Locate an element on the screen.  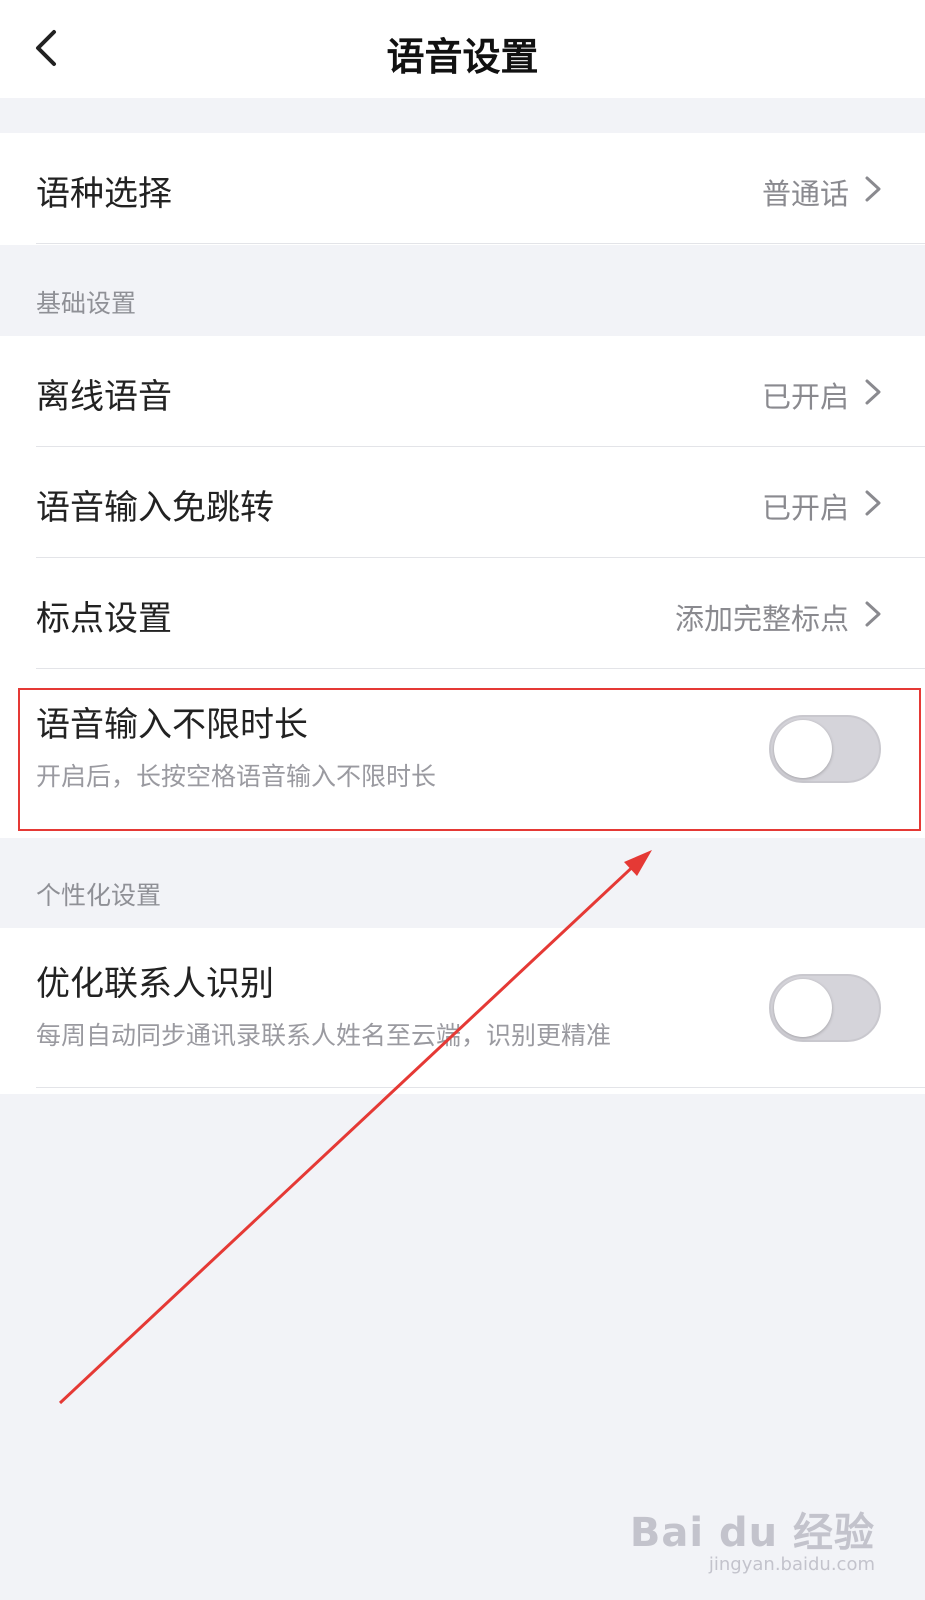
language-card: 语种选择 普通话 is located at coordinates (462, 189).